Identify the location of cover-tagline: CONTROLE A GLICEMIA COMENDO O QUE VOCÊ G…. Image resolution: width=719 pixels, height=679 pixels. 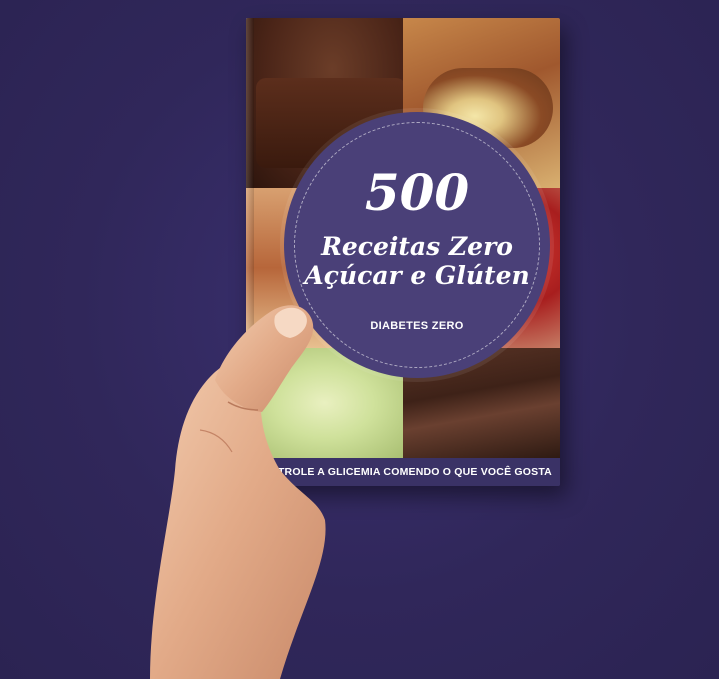
(403, 472).